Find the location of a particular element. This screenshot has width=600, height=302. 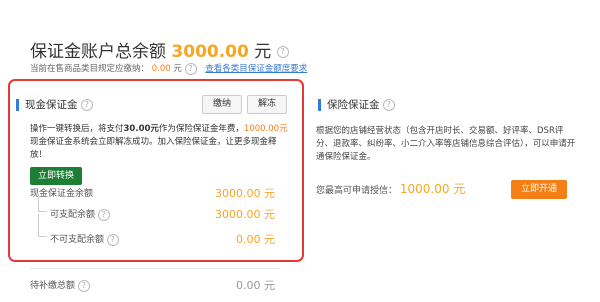

insurance-deposit-title: 保险保证金 ? is located at coordinates (361, 104).